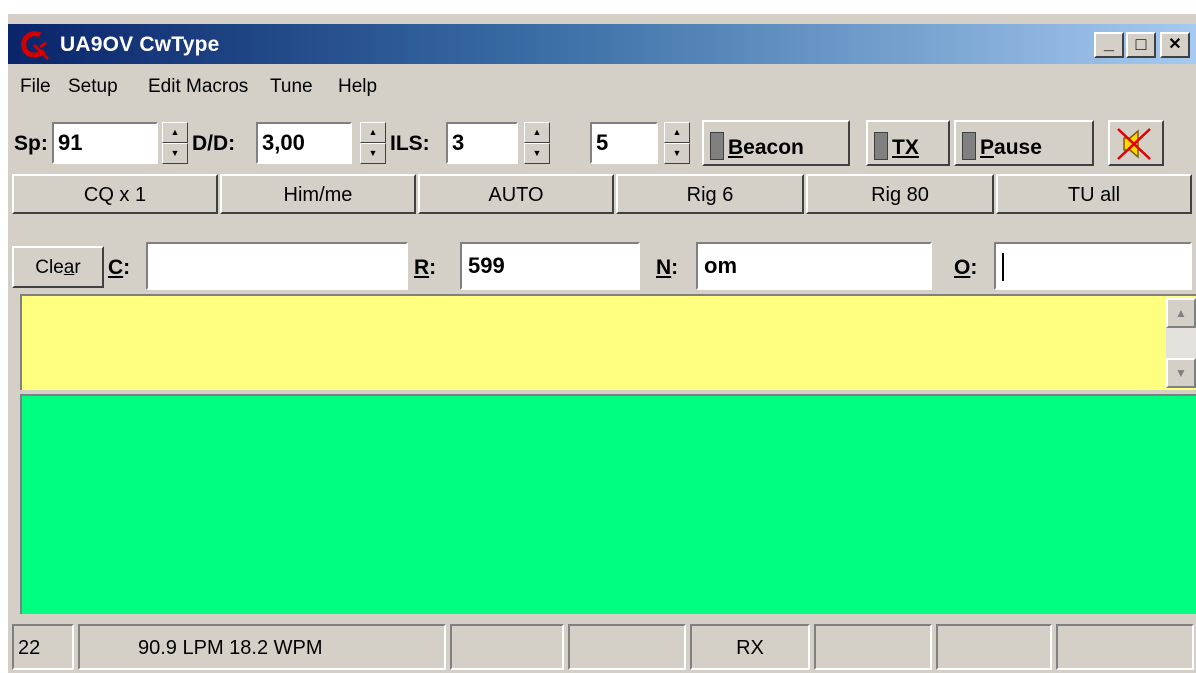 This screenshot has height=673, width=1196. What do you see at coordinates (602, 44) in the screenshot?
I see `title-bar: UA9OV CwType _ □ ✕` at bounding box center [602, 44].